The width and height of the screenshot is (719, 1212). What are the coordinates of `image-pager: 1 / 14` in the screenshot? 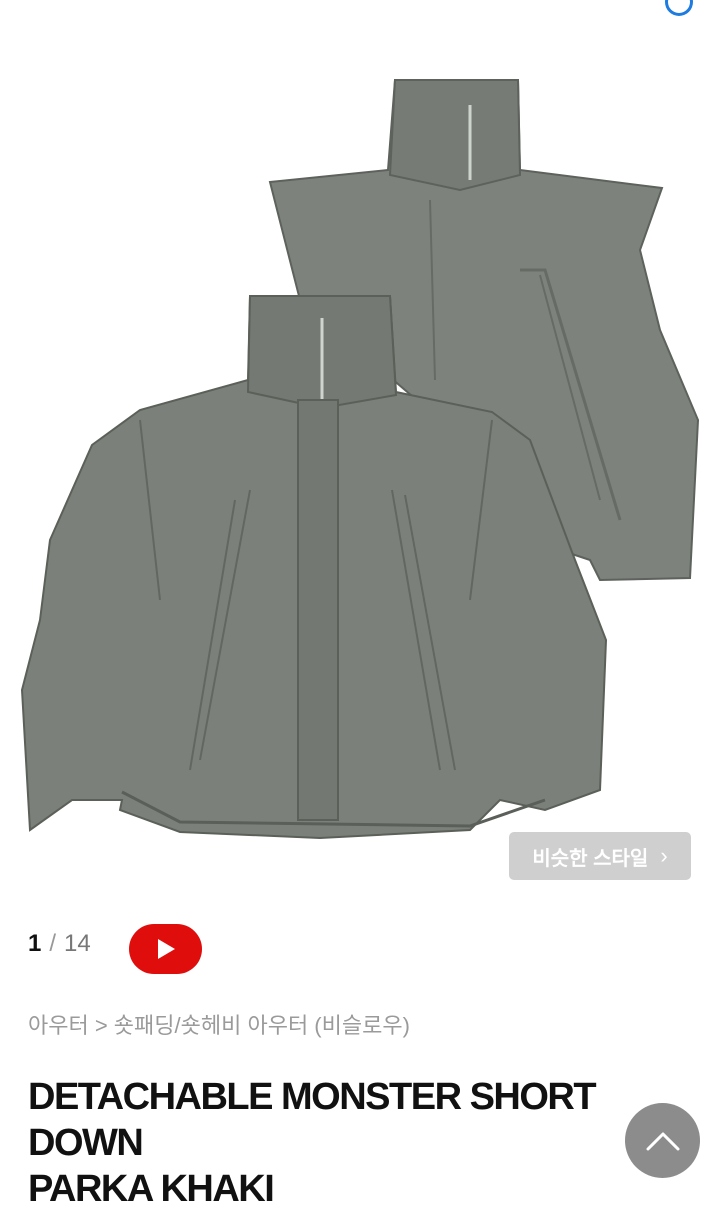 It's located at (59, 944).